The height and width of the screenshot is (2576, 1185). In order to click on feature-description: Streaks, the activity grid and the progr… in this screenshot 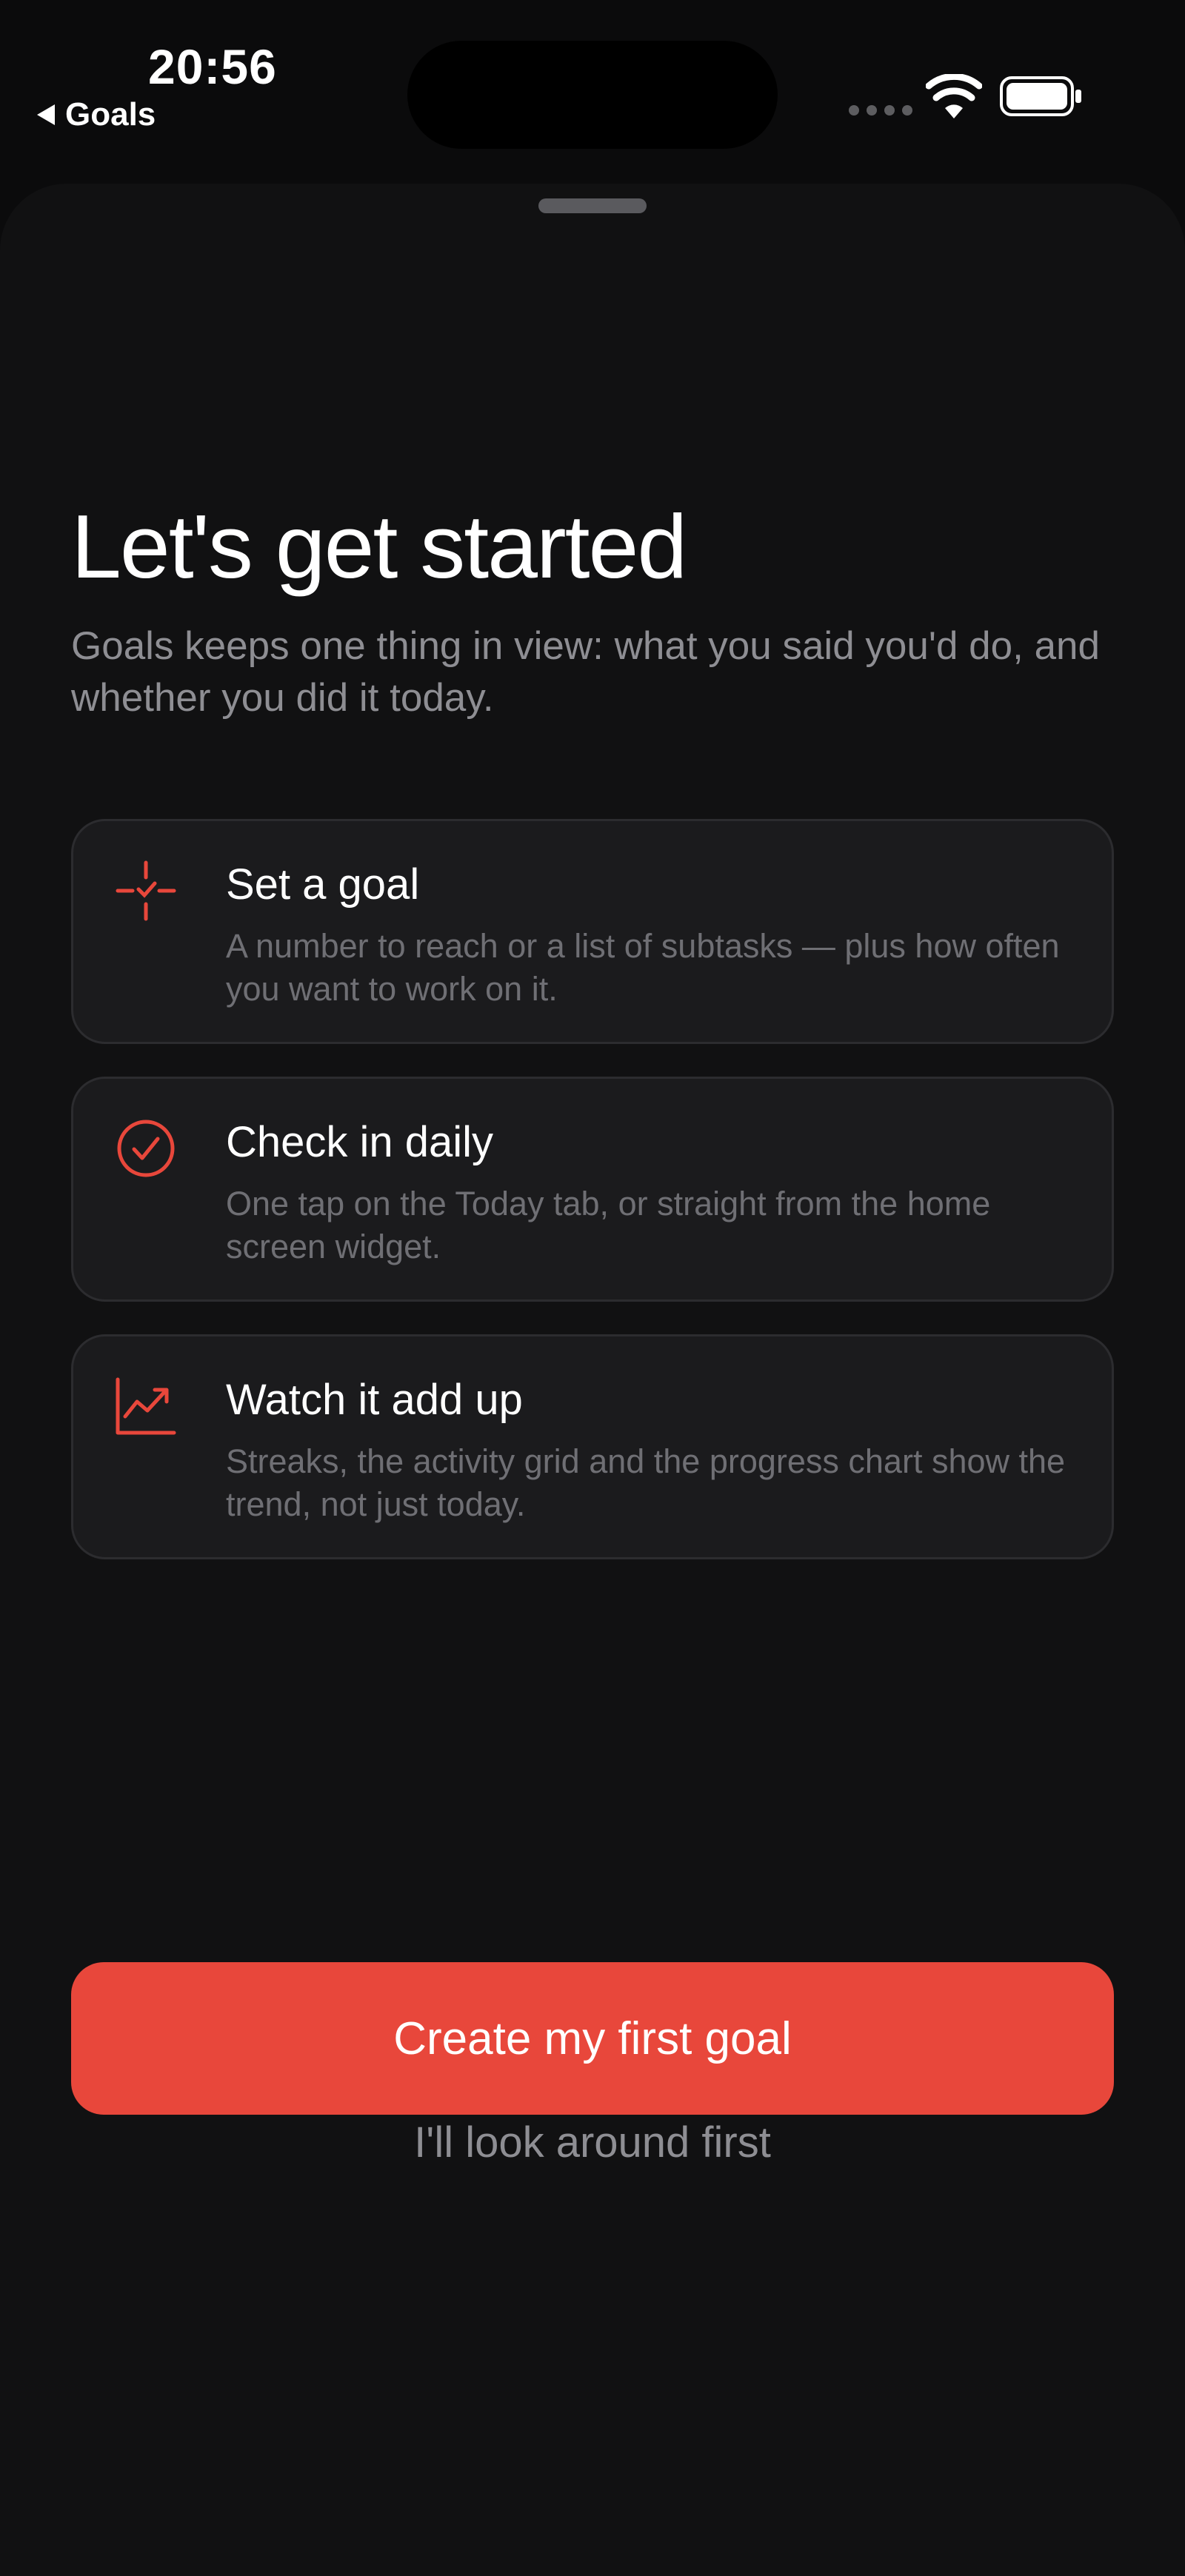, I will do `click(646, 1482)`.